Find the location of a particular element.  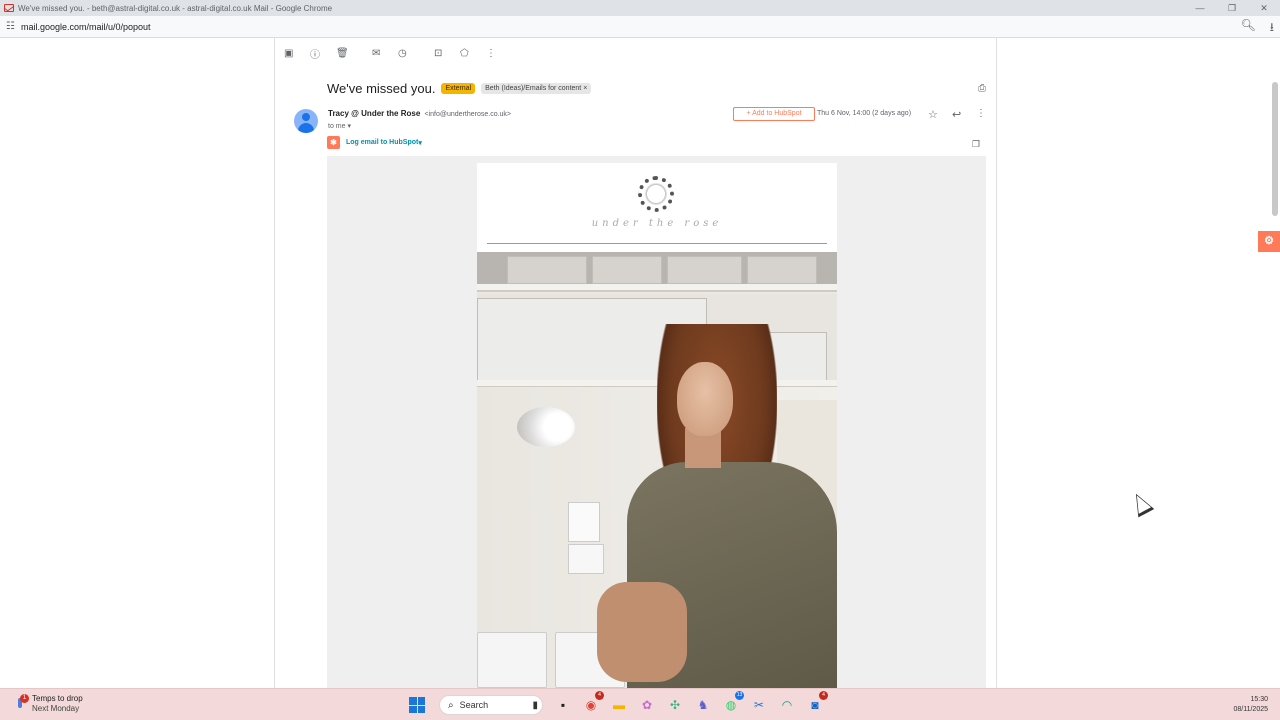

file-explorer-icon: ▬ is located at coordinates (619, 705).